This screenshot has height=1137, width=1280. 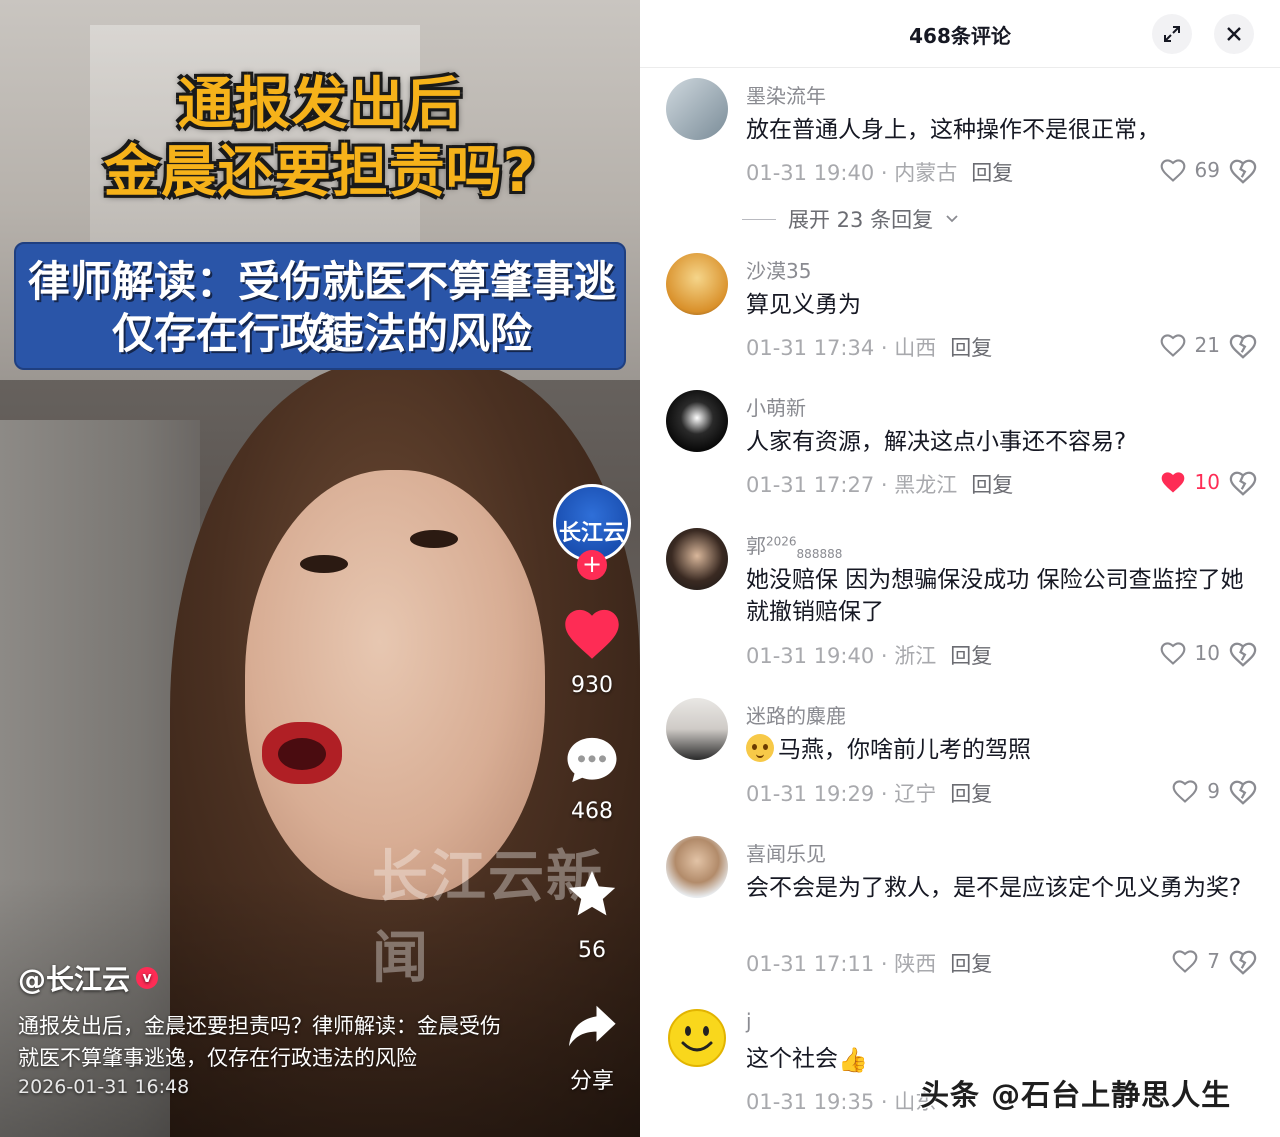 What do you see at coordinates (926, 173) in the screenshot?
I see `comment-location: 内蒙古` at bounding box center [926, 173].